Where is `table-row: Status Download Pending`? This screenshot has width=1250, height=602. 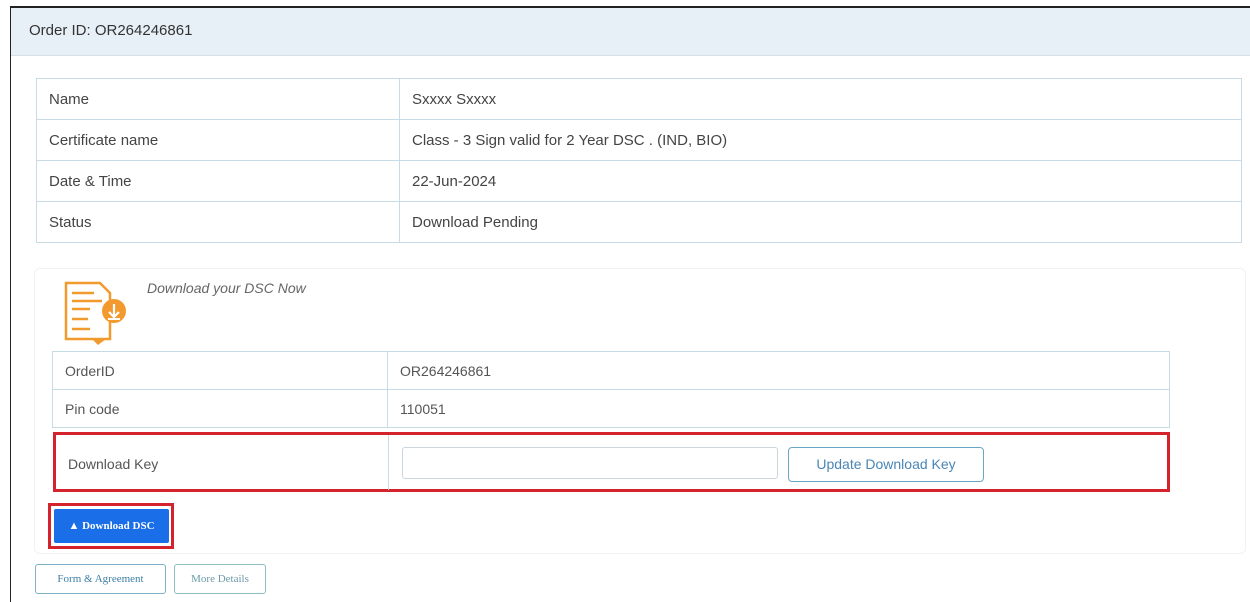
table-row: Status Download Pending is located at coordinates (639, 222).